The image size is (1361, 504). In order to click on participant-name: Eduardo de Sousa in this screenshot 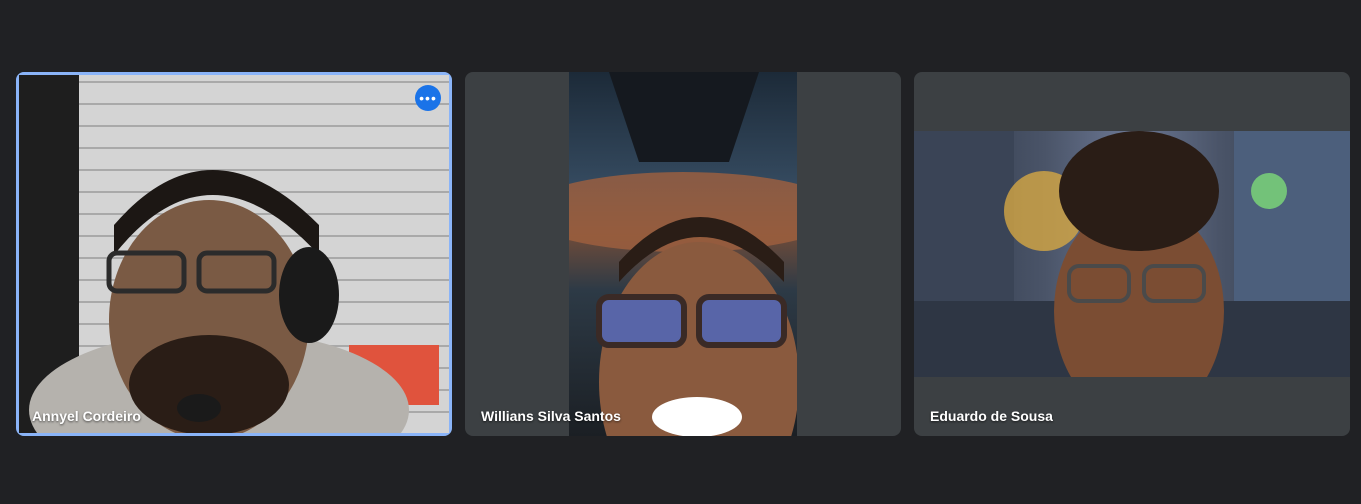, I will do `click(991, 416)`.